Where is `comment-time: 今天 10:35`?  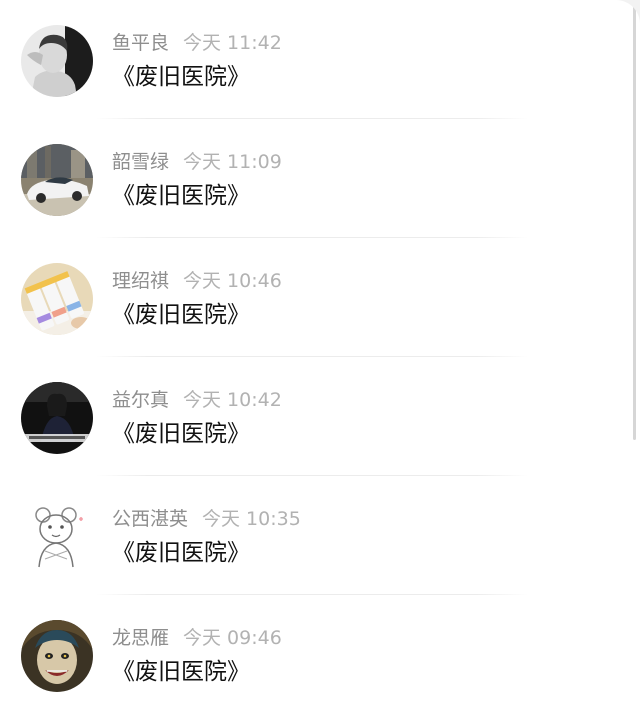 comment-time: 今天 10:35 is located at coordinates (251, 519).